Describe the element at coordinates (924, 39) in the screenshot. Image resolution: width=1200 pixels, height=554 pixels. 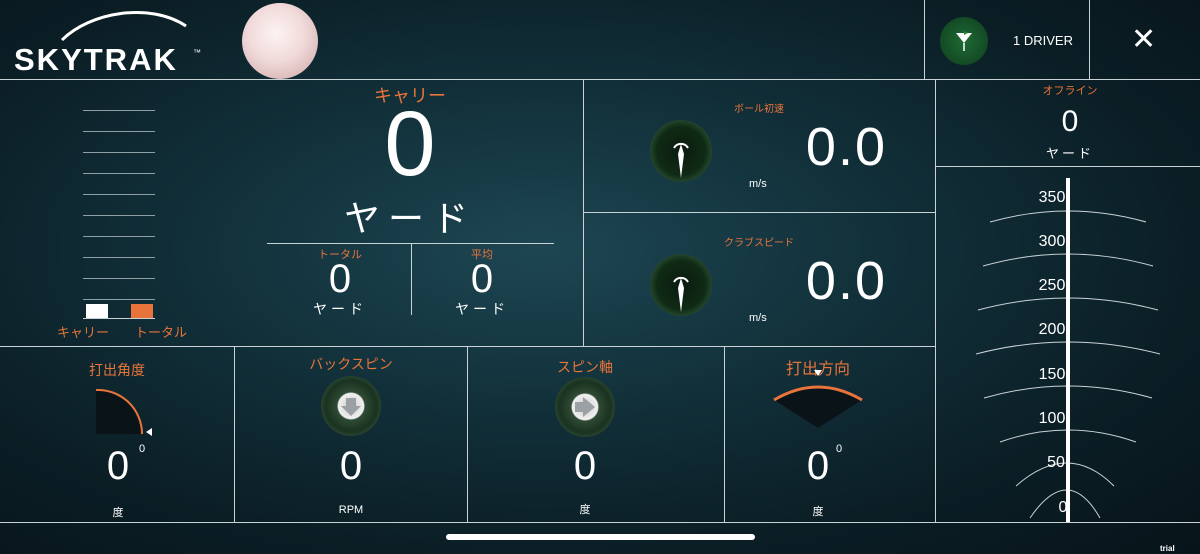
I see `header-divider-club` at that location.